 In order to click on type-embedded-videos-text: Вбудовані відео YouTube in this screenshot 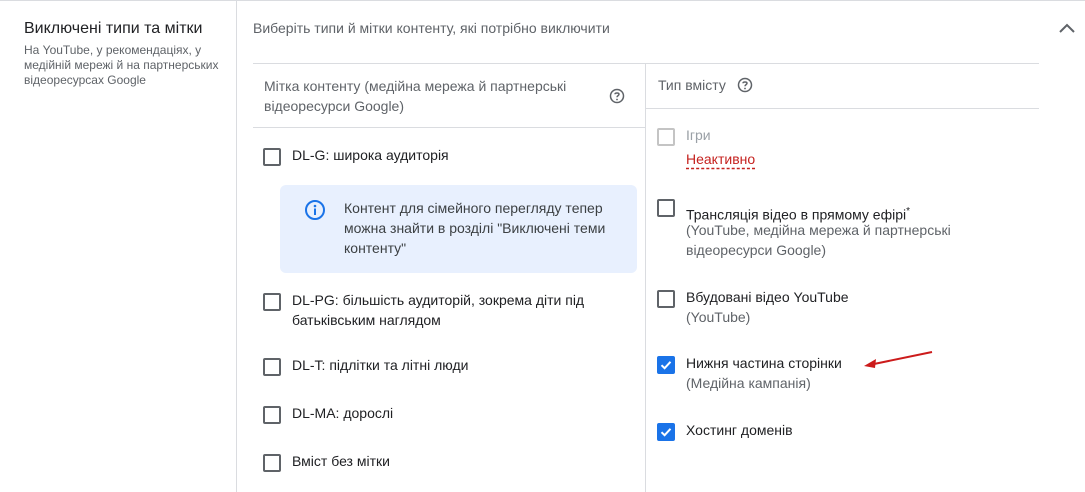, I will do `click(767, 297)`.